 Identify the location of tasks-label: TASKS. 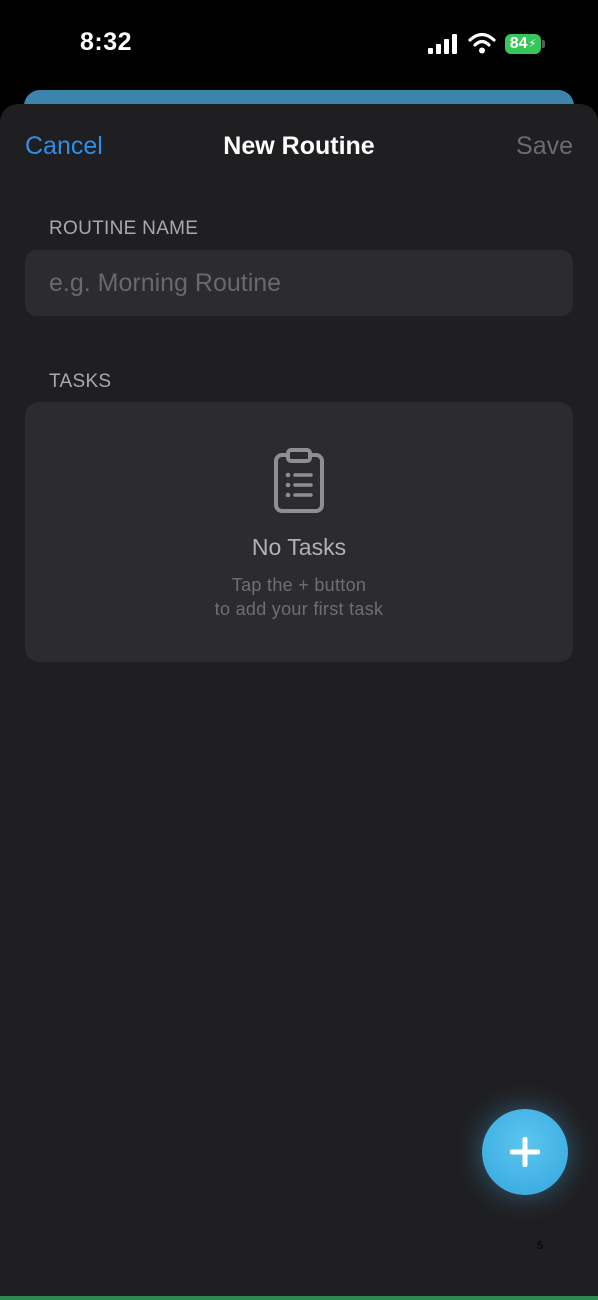
(80, 381).